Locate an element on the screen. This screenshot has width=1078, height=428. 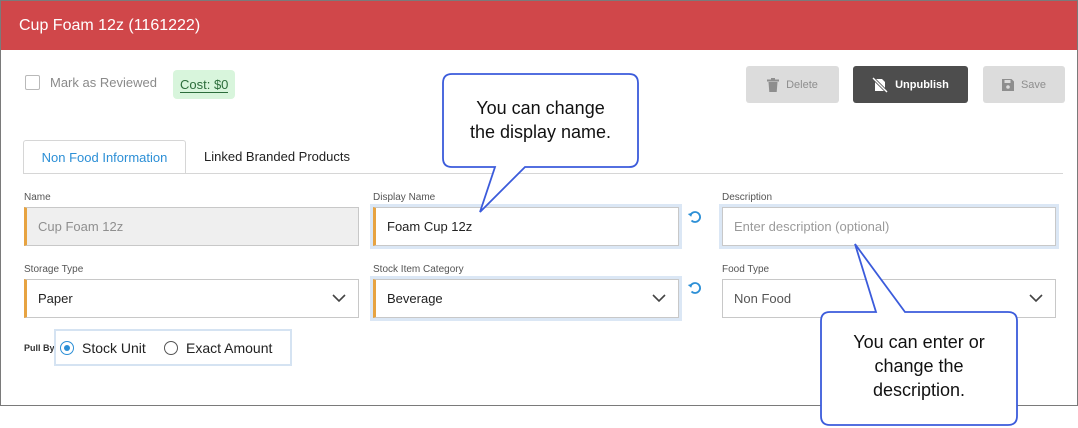
description-callout-text: You can enter or change the description. is located at coordinates (919, 366).